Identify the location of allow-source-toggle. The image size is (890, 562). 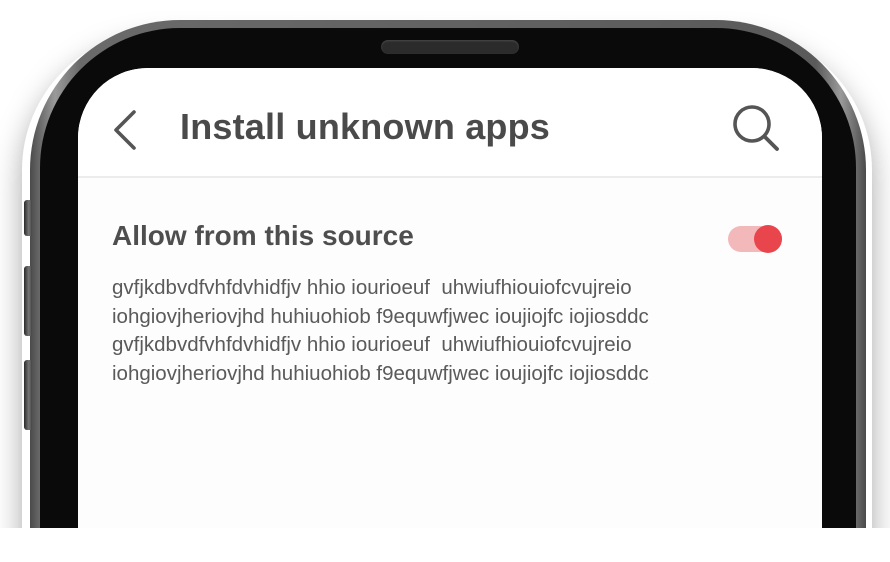
(755, 239).